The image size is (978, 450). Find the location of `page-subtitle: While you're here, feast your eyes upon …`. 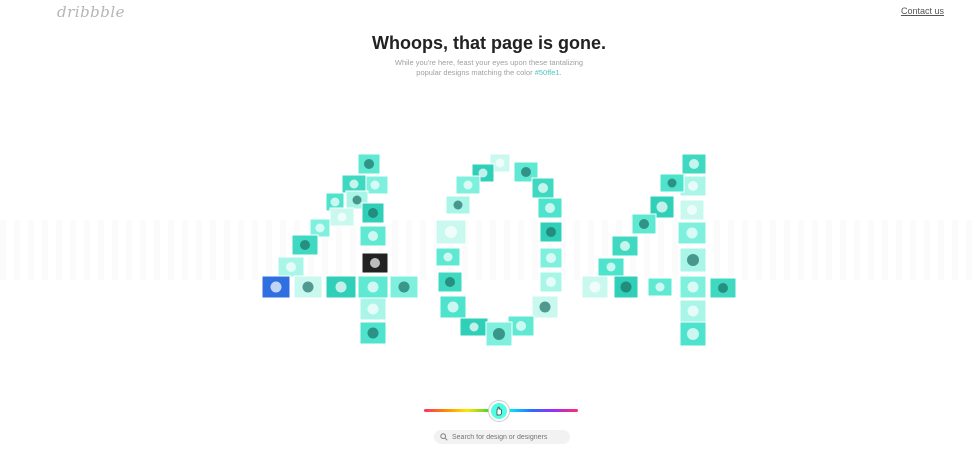

page-subtitle: While you're here, feast your eyes upon … is located at coordinates (489, 68).